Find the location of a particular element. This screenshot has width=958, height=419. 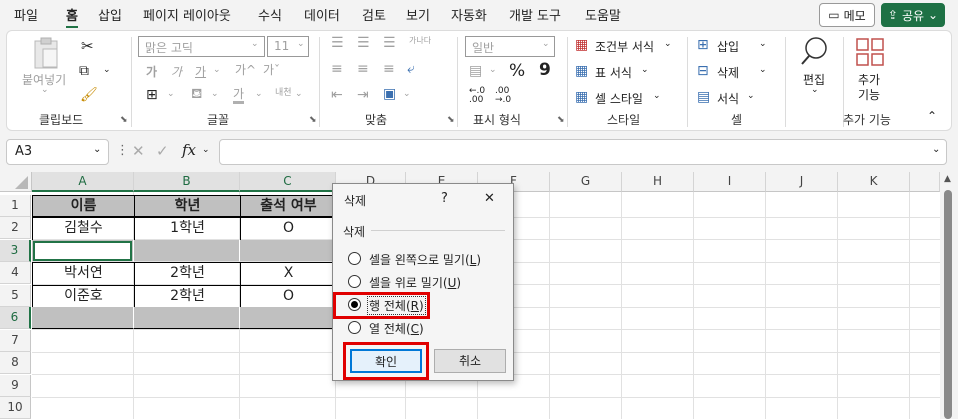

cell-styles-button: 셀 스타일 is located at coordinates (619, 98).